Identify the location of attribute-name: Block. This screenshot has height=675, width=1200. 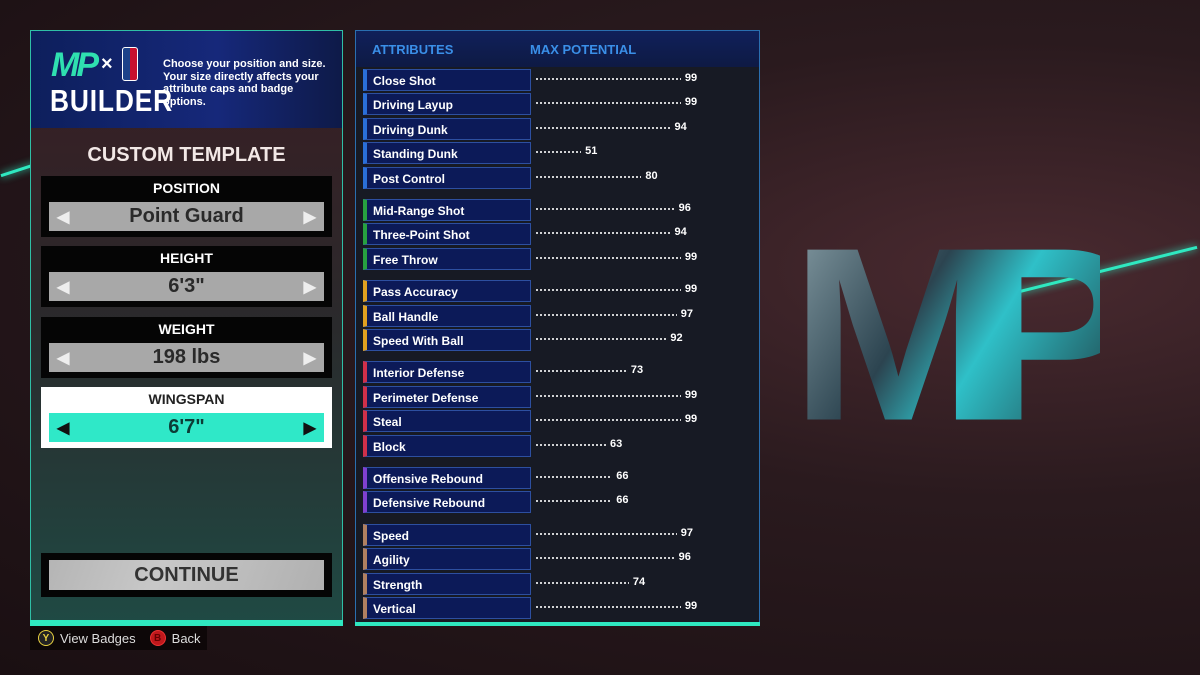
(447, 445).